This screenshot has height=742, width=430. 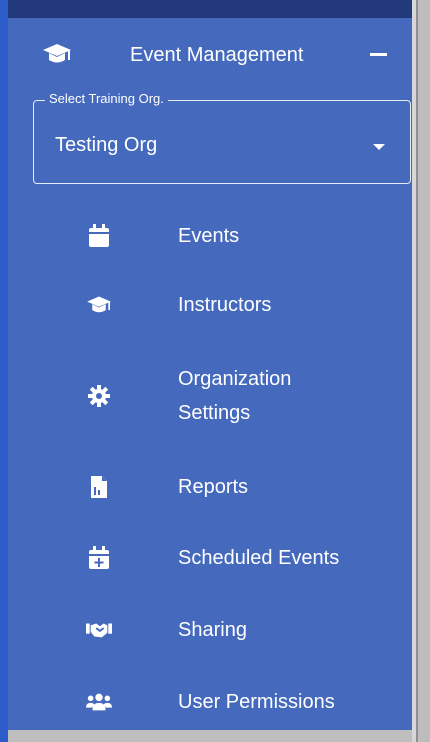 What do you see at coordinates (424, 371) in the screenshot?
I see `scrollbar-track` at bounding box center [424, 371].